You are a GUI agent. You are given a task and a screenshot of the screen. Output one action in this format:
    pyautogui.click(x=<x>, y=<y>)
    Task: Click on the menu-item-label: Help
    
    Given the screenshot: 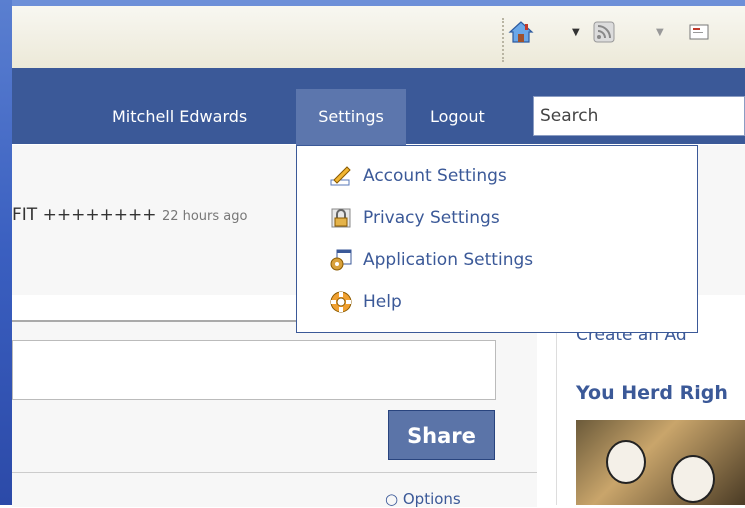 What is the action you would take?
    pyautogui.click(x=382, y=302)
    